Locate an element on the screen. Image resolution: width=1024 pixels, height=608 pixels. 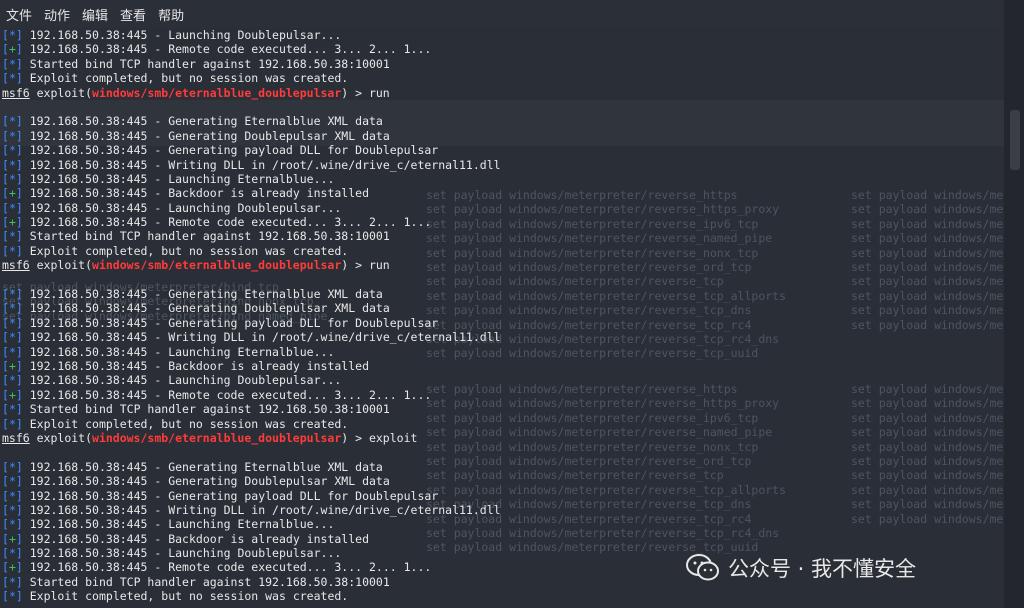
menu-item-3: 查看 is located at coordinates (133, 14).